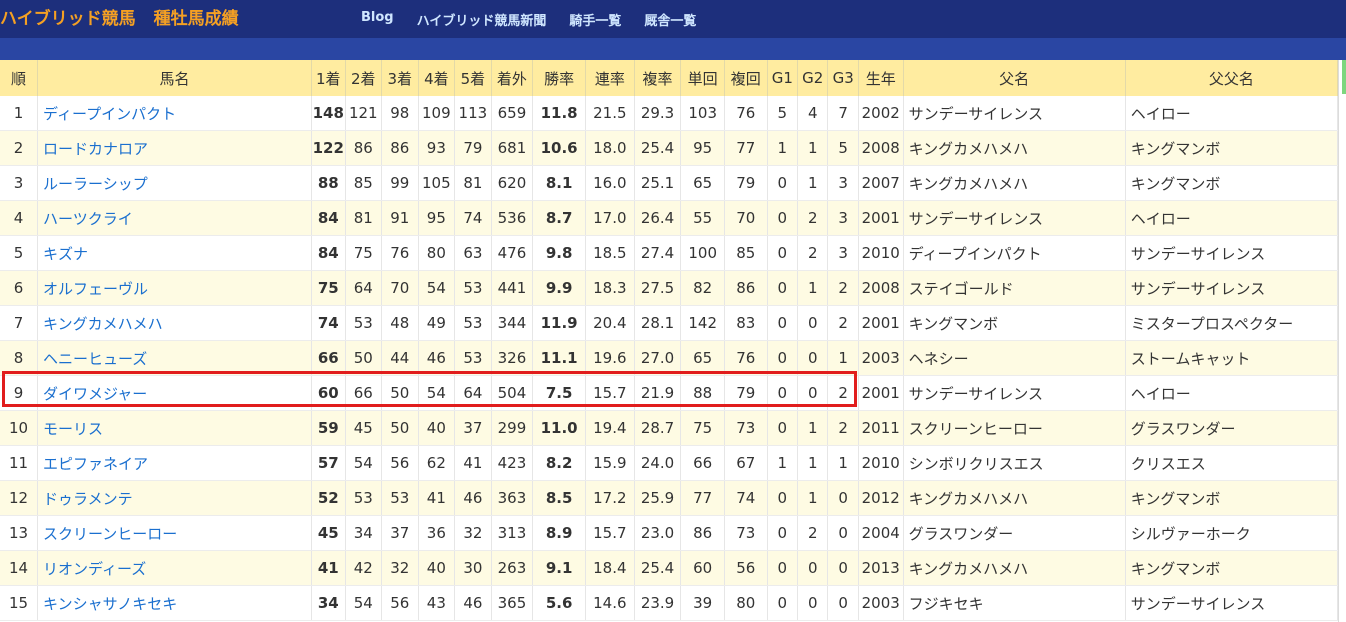 This screenshot has width=1346, height=622. I want to click on main-nav: Blog ハイブリッド競馬新聞 騎手一覧 厩舎一覧, so click(540, 20).